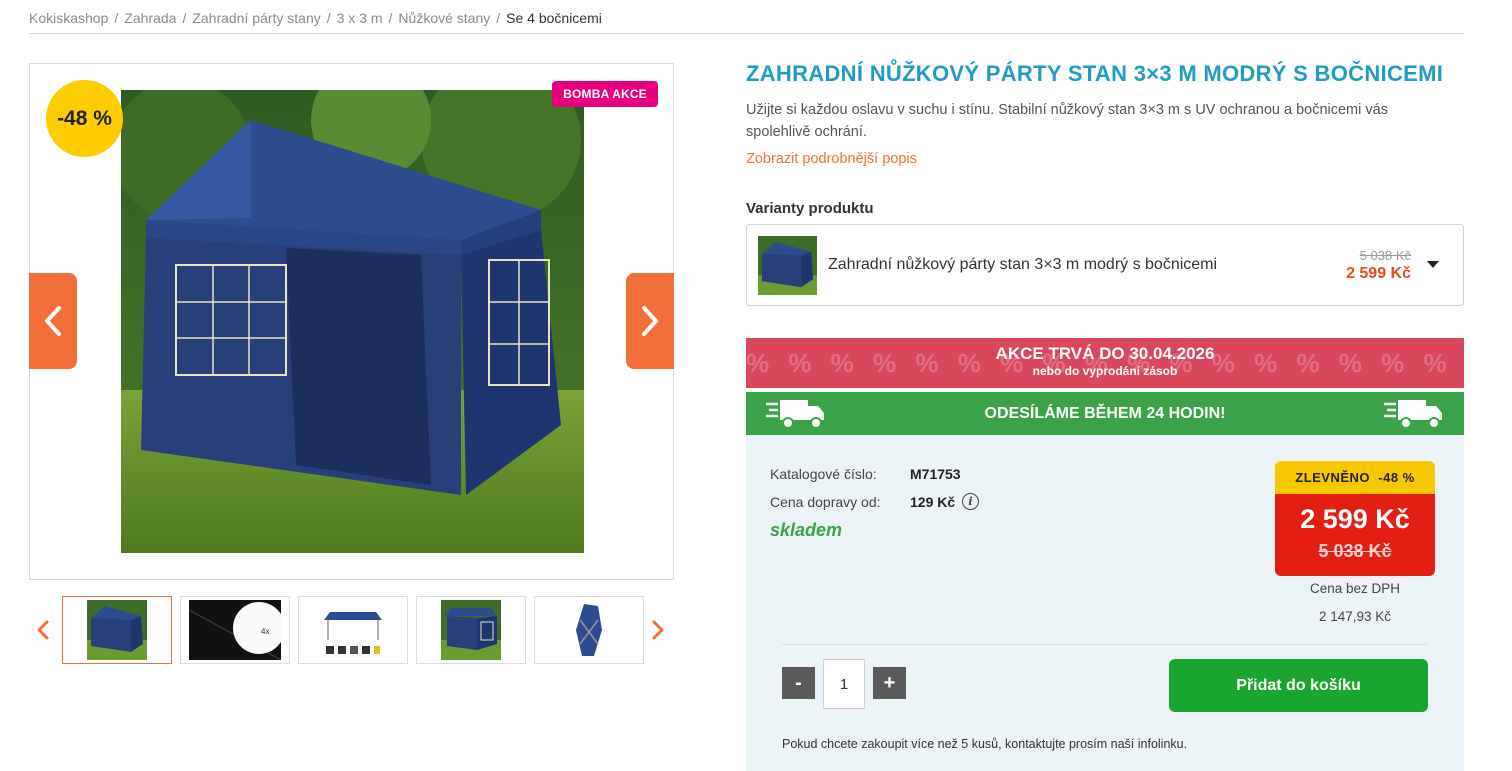 This screenshot has height=771, width=1512. What do you see at coordinates (1105, 353) in the screenshot?
I see `promo-deadline-text: AKCE TRVÁ DO 30.04.2026` at bounding box center [1105, 353].